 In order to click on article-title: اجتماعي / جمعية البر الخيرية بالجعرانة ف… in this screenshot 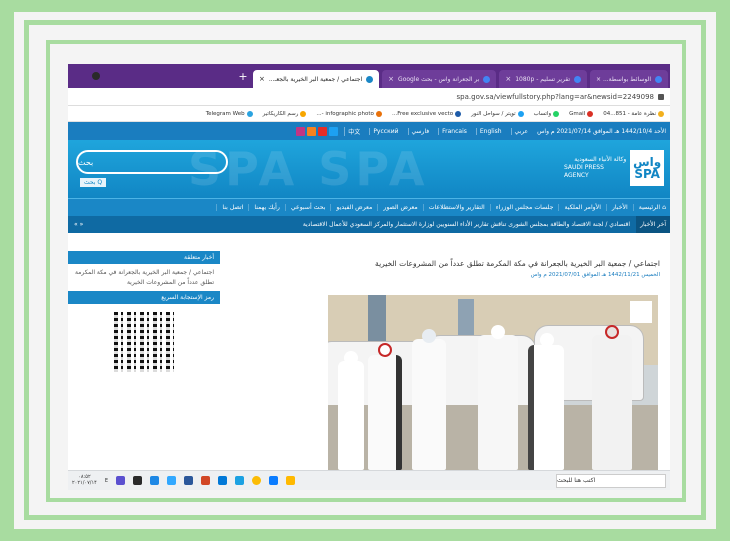, I will do `click(517, 263)`.